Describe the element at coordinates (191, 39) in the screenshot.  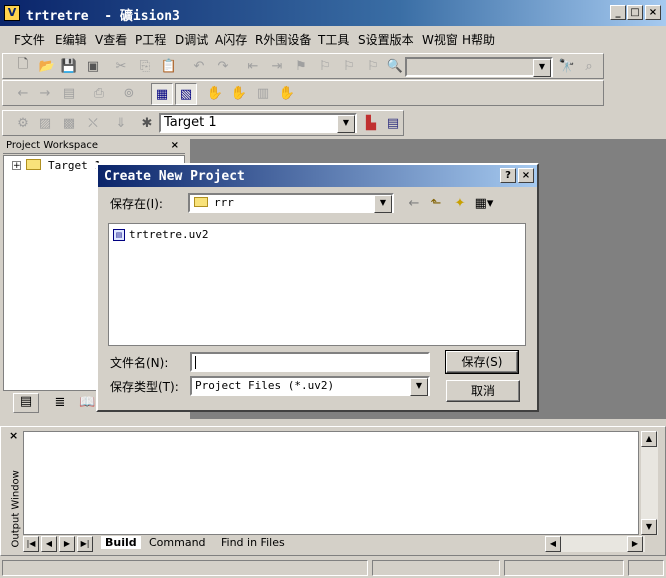
I see `menu-debug: D调试` at that location.